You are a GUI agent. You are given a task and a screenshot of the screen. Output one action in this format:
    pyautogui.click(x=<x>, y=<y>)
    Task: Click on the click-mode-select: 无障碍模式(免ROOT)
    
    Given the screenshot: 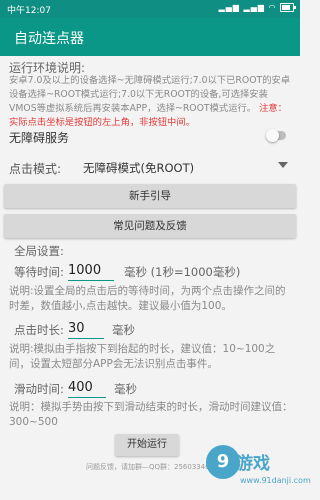 What is the action you would take?
    pyautogui.click(x=138, y=168)
    